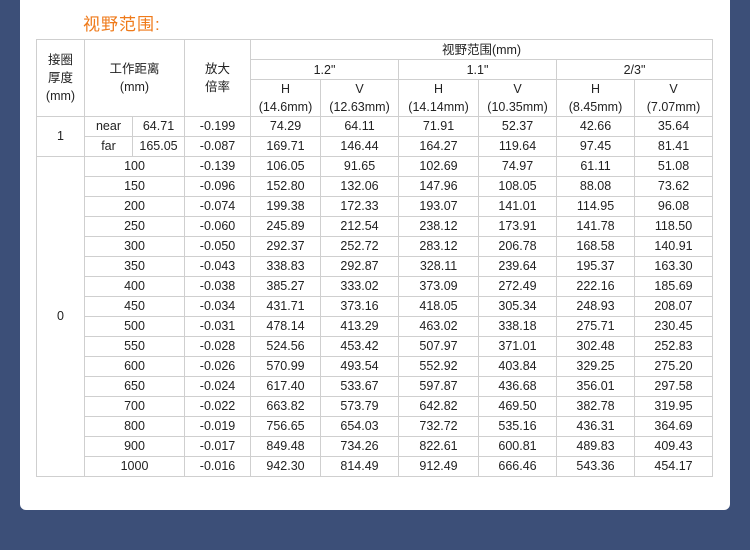 The width and height of the screenshot is (750, 550). I want to click on value-cell: 163.30, so click(674, 266).